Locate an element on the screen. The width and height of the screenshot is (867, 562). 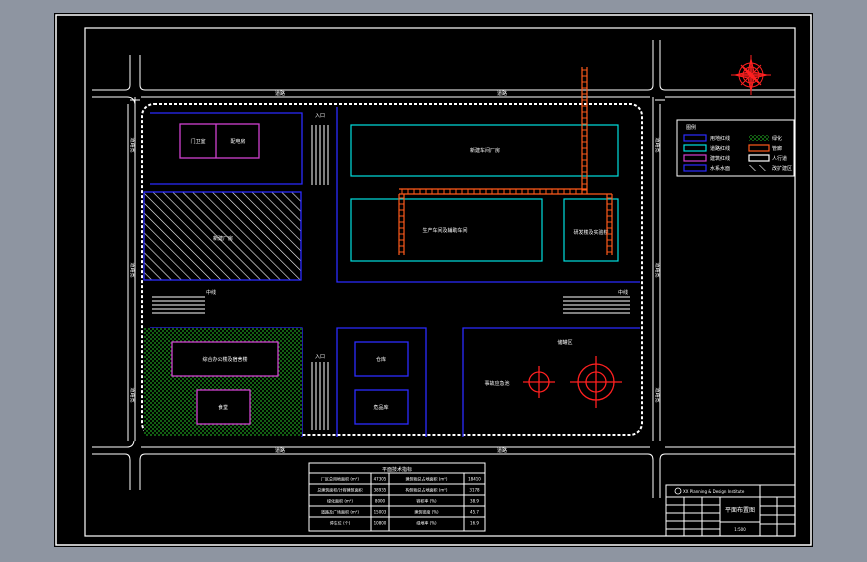
table-cell: 绿地率 (%) is located at coordinates (426, 523).